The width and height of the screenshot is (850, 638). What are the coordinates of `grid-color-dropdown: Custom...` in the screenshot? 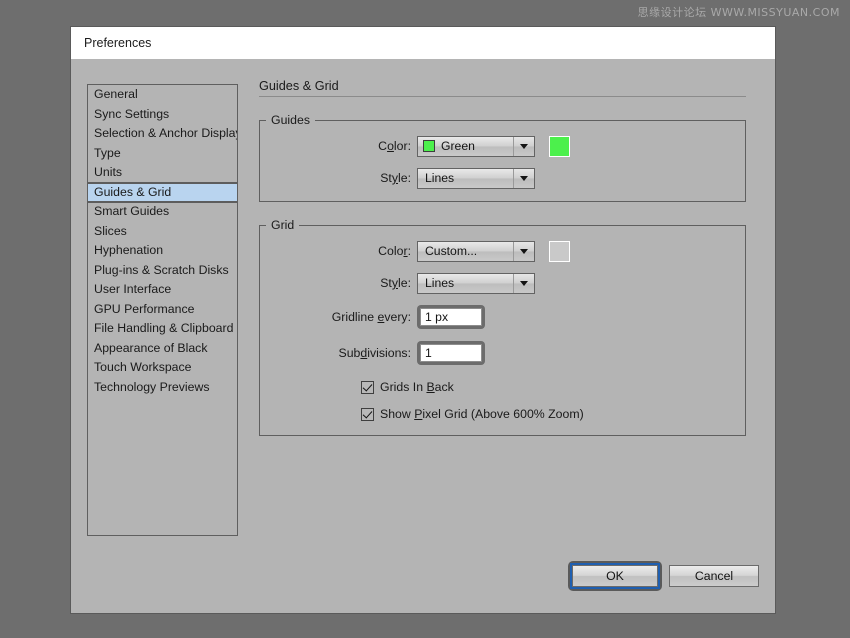 It's located at (476, 251).